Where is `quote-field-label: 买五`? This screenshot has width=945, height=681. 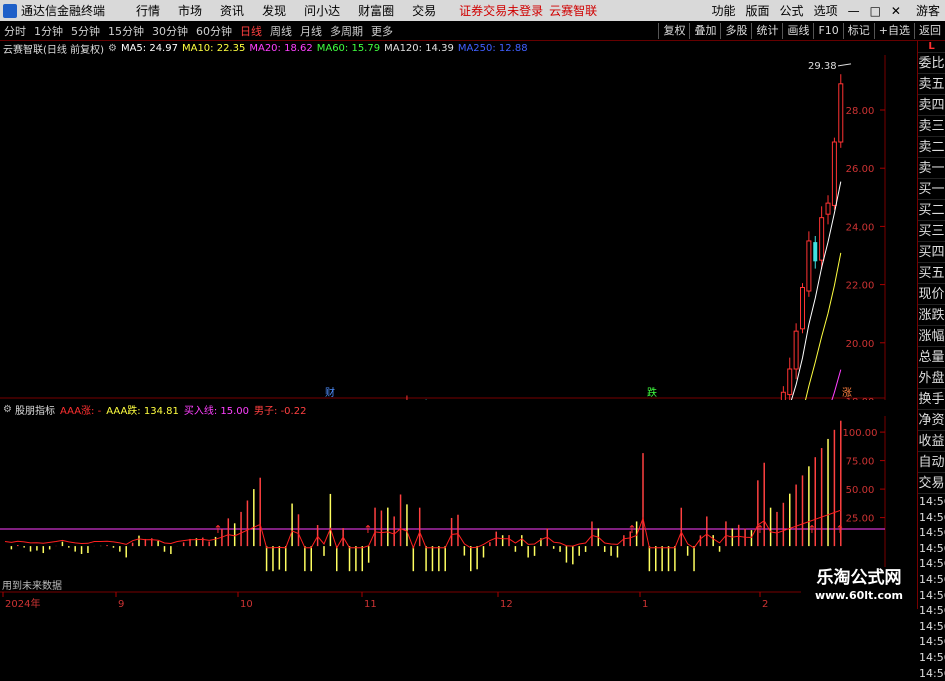 quote-field-label: 买五 is located at coordinates (931, 273).